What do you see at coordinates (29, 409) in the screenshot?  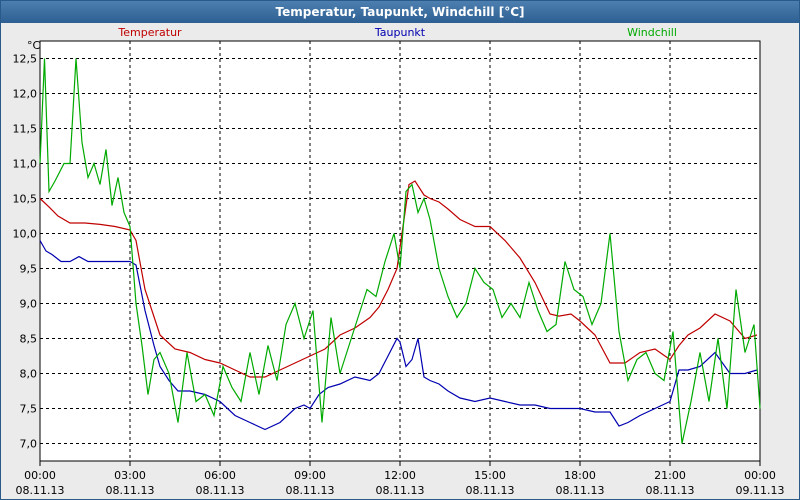 I see `y-tick-label: 7,5` at bounding box center [29, 409].